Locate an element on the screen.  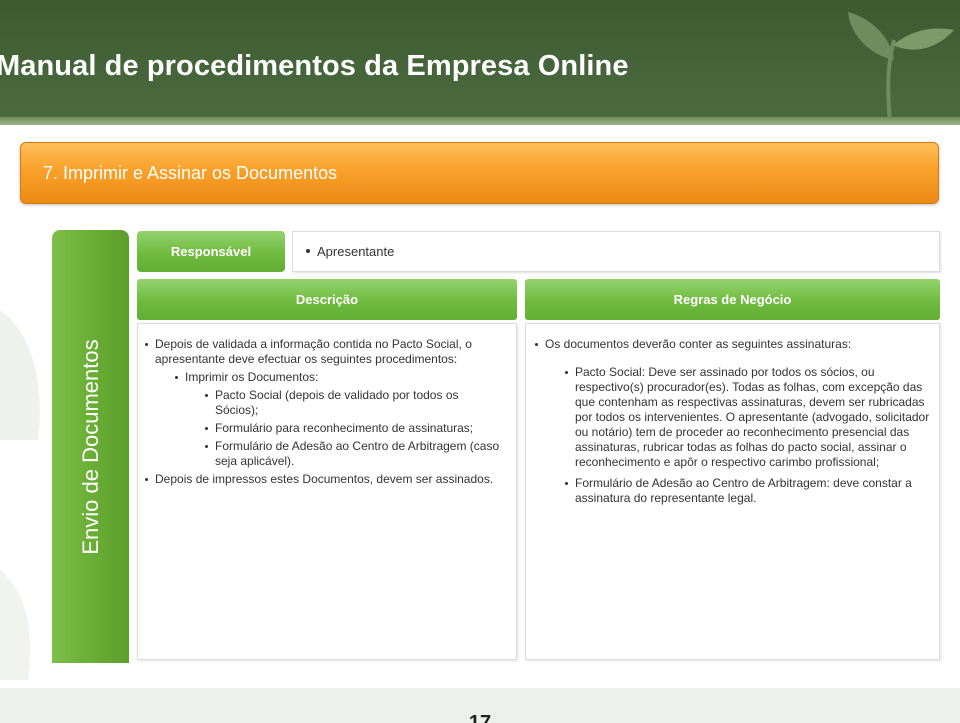
section-title: 7. Imprimir e Assinar os Documentos is located at coordinates (190, 173).